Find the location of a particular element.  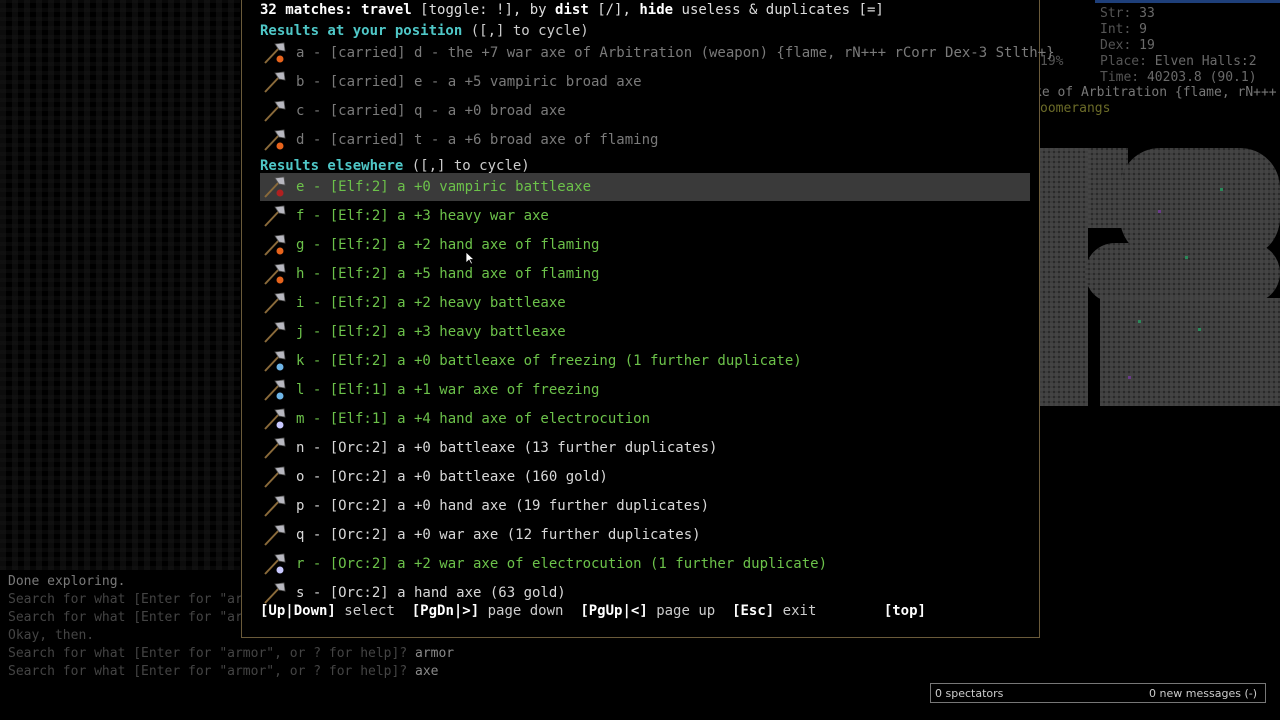

quiver-line: oomerangs is located at coordinates (1075, 108).